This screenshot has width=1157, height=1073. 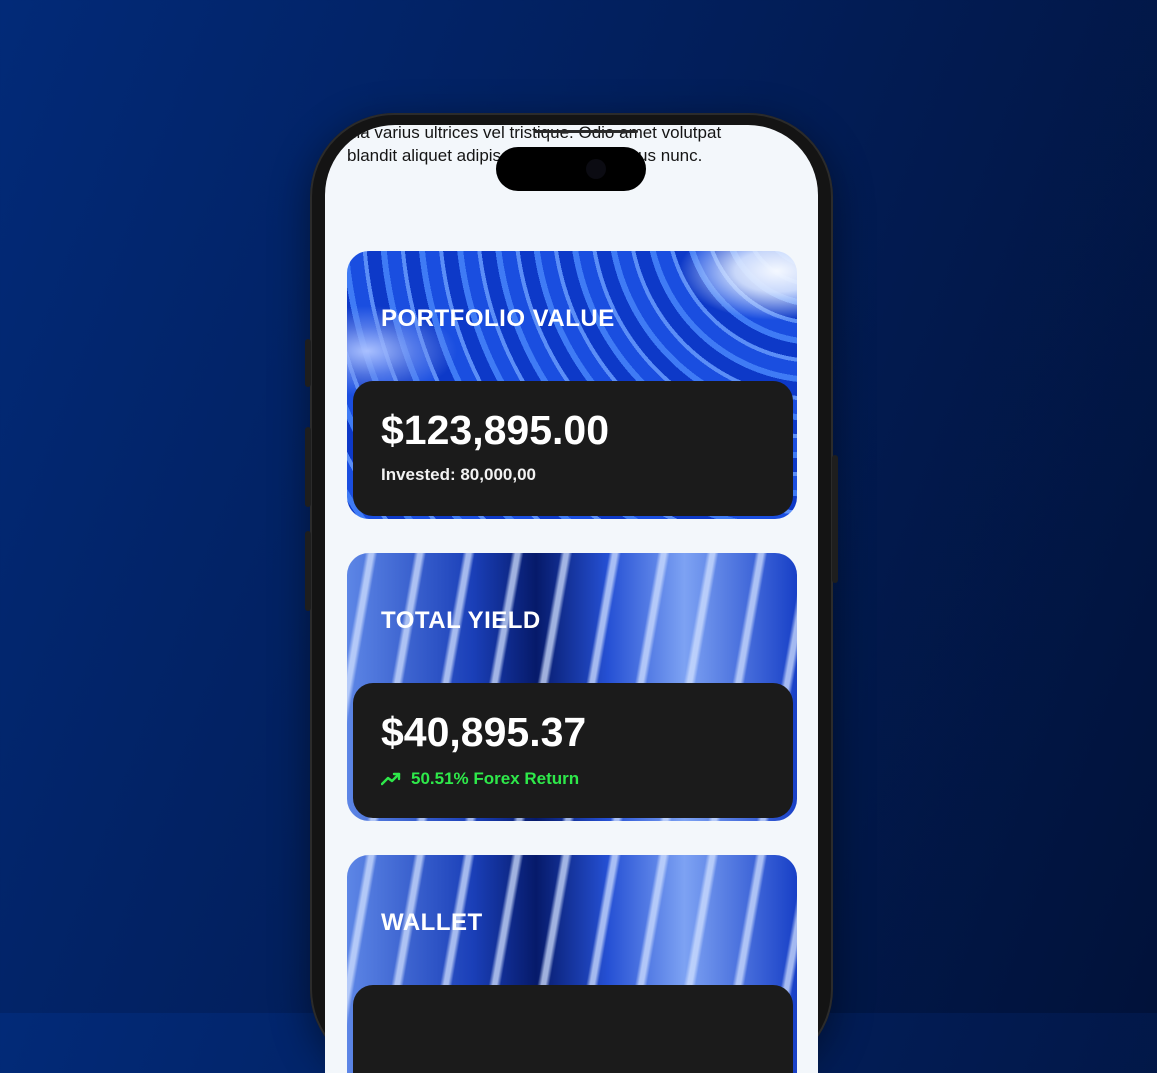 I want to click on dynamic-island, so click(x=571, y=169).